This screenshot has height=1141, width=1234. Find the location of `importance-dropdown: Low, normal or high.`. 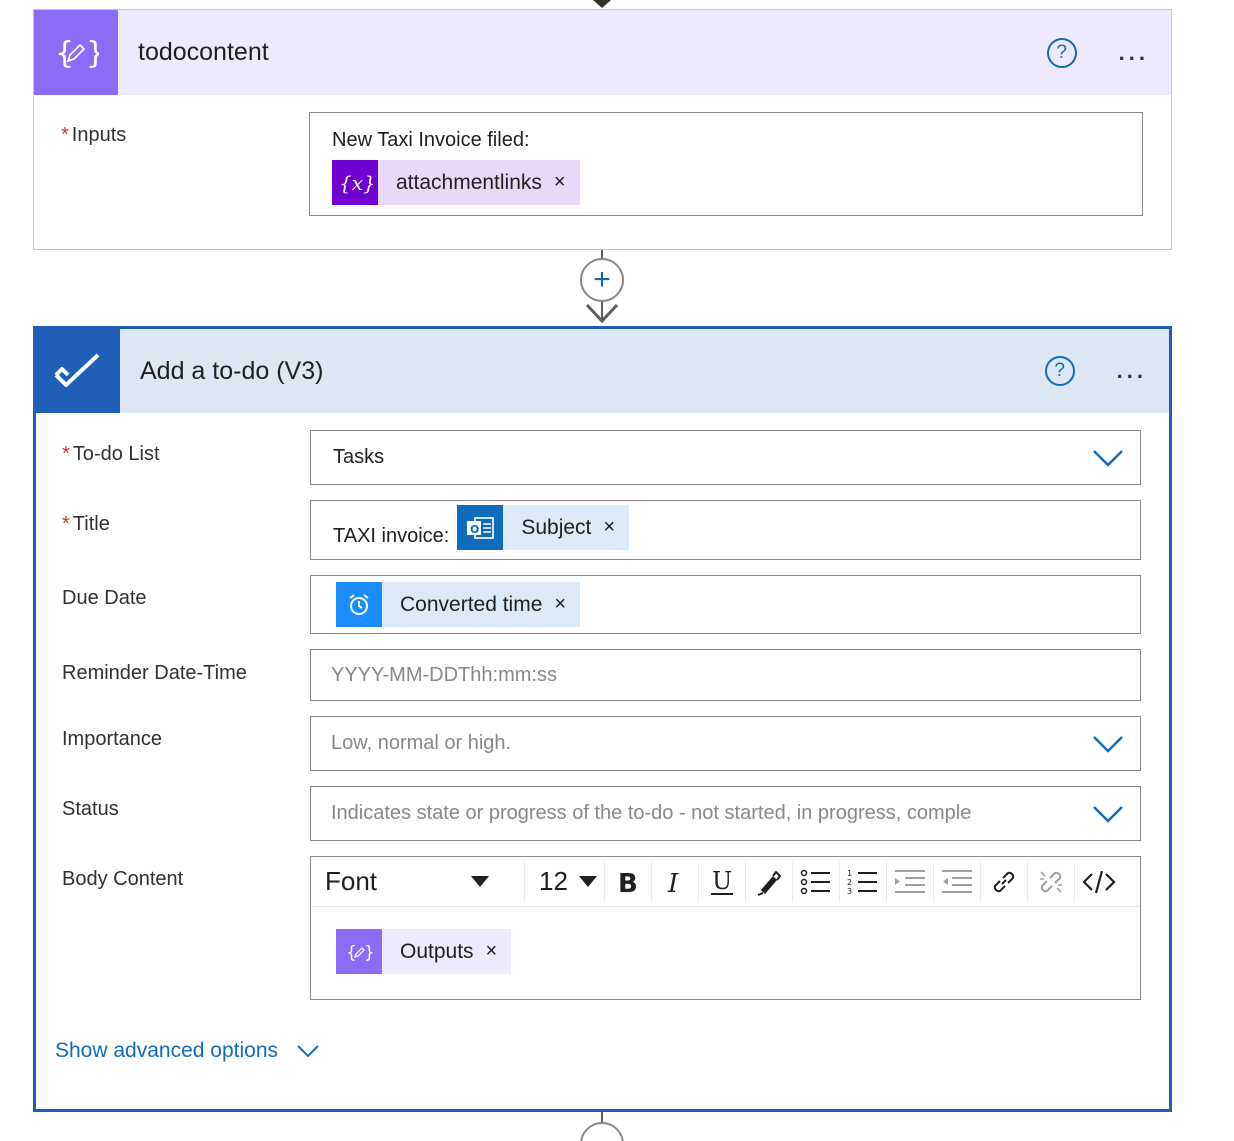

importance-dropdown: Low, normal or high. is located at coordinates (725, 743).